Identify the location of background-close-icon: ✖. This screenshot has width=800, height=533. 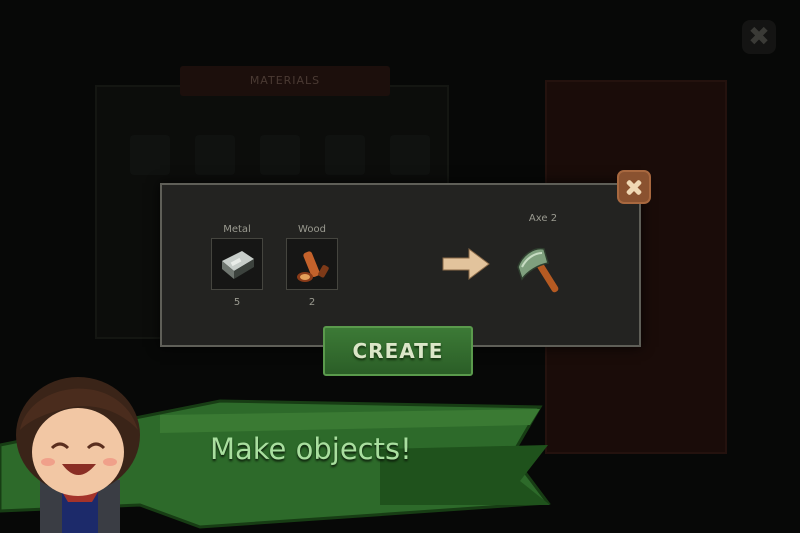
(759, 37).